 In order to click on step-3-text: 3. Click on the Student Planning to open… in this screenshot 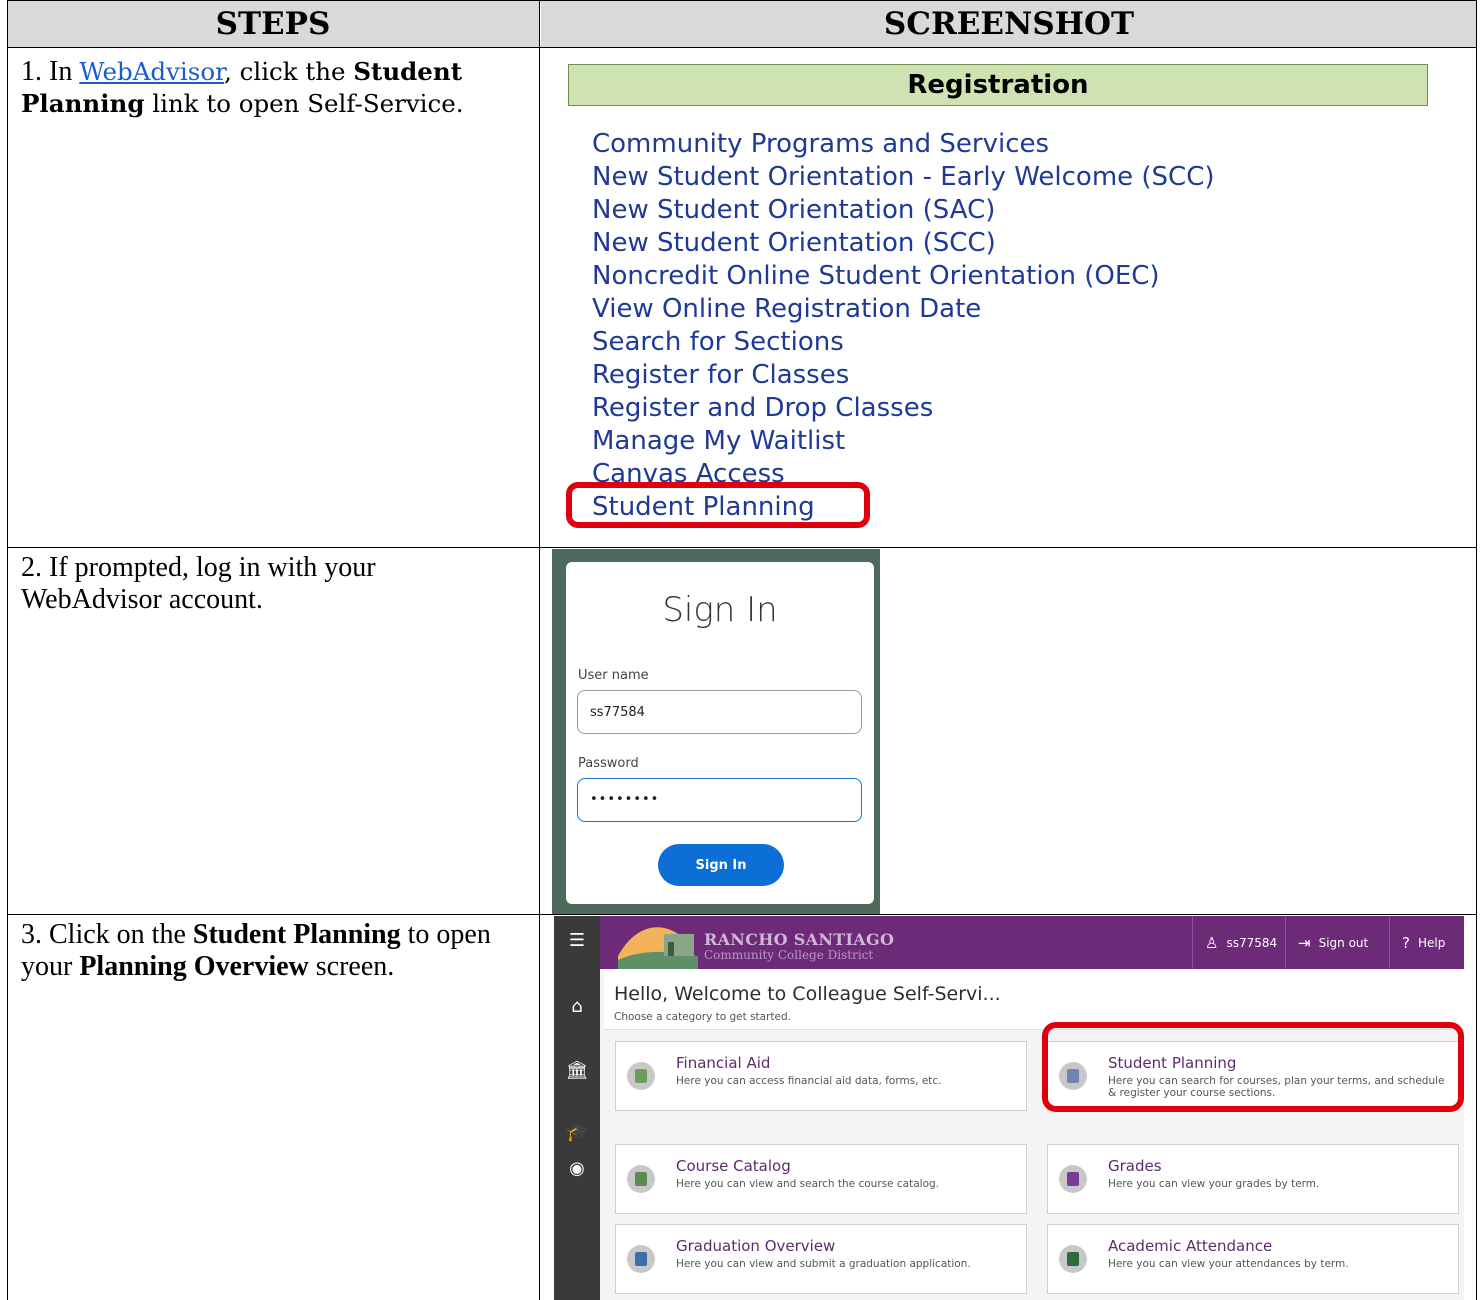, I will do `click(256, 950)`.